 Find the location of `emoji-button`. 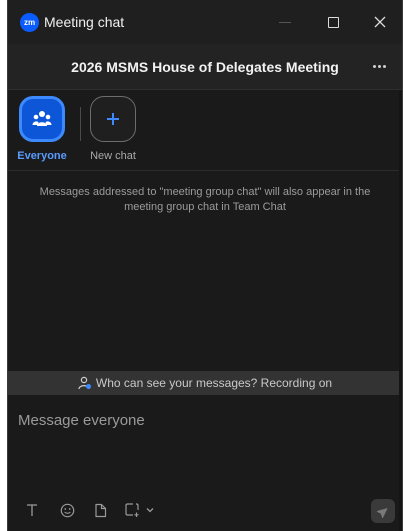

emoji-button is located at coordinates (67, 510).